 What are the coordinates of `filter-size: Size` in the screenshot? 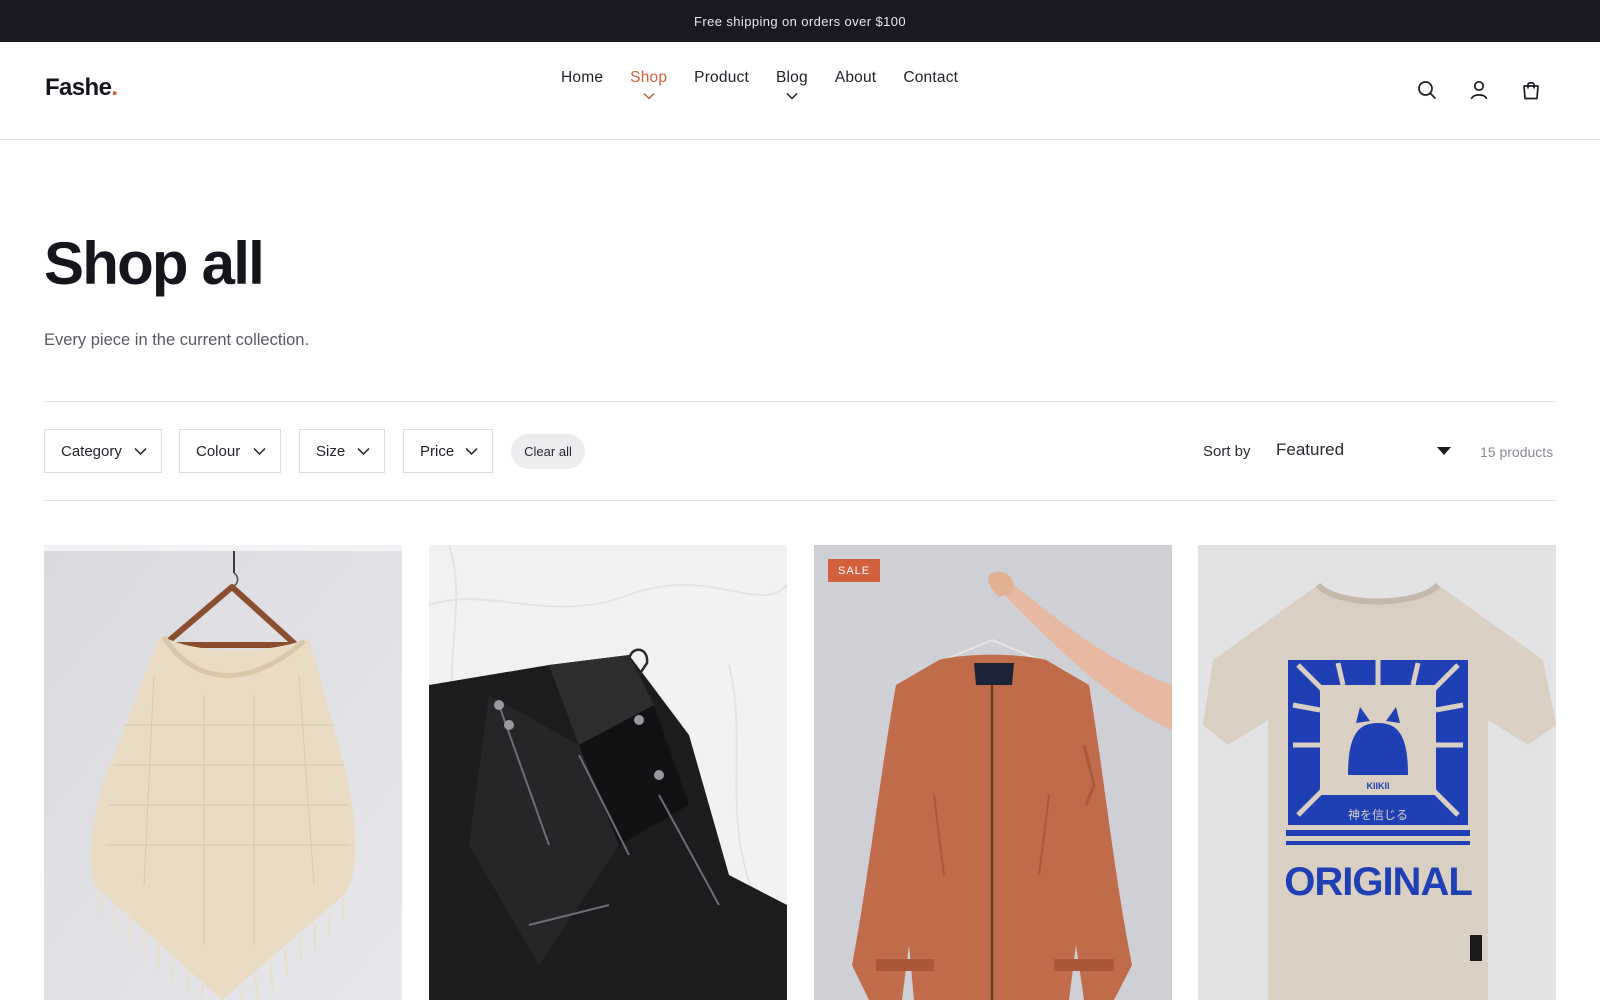 It's located at (342, 451).